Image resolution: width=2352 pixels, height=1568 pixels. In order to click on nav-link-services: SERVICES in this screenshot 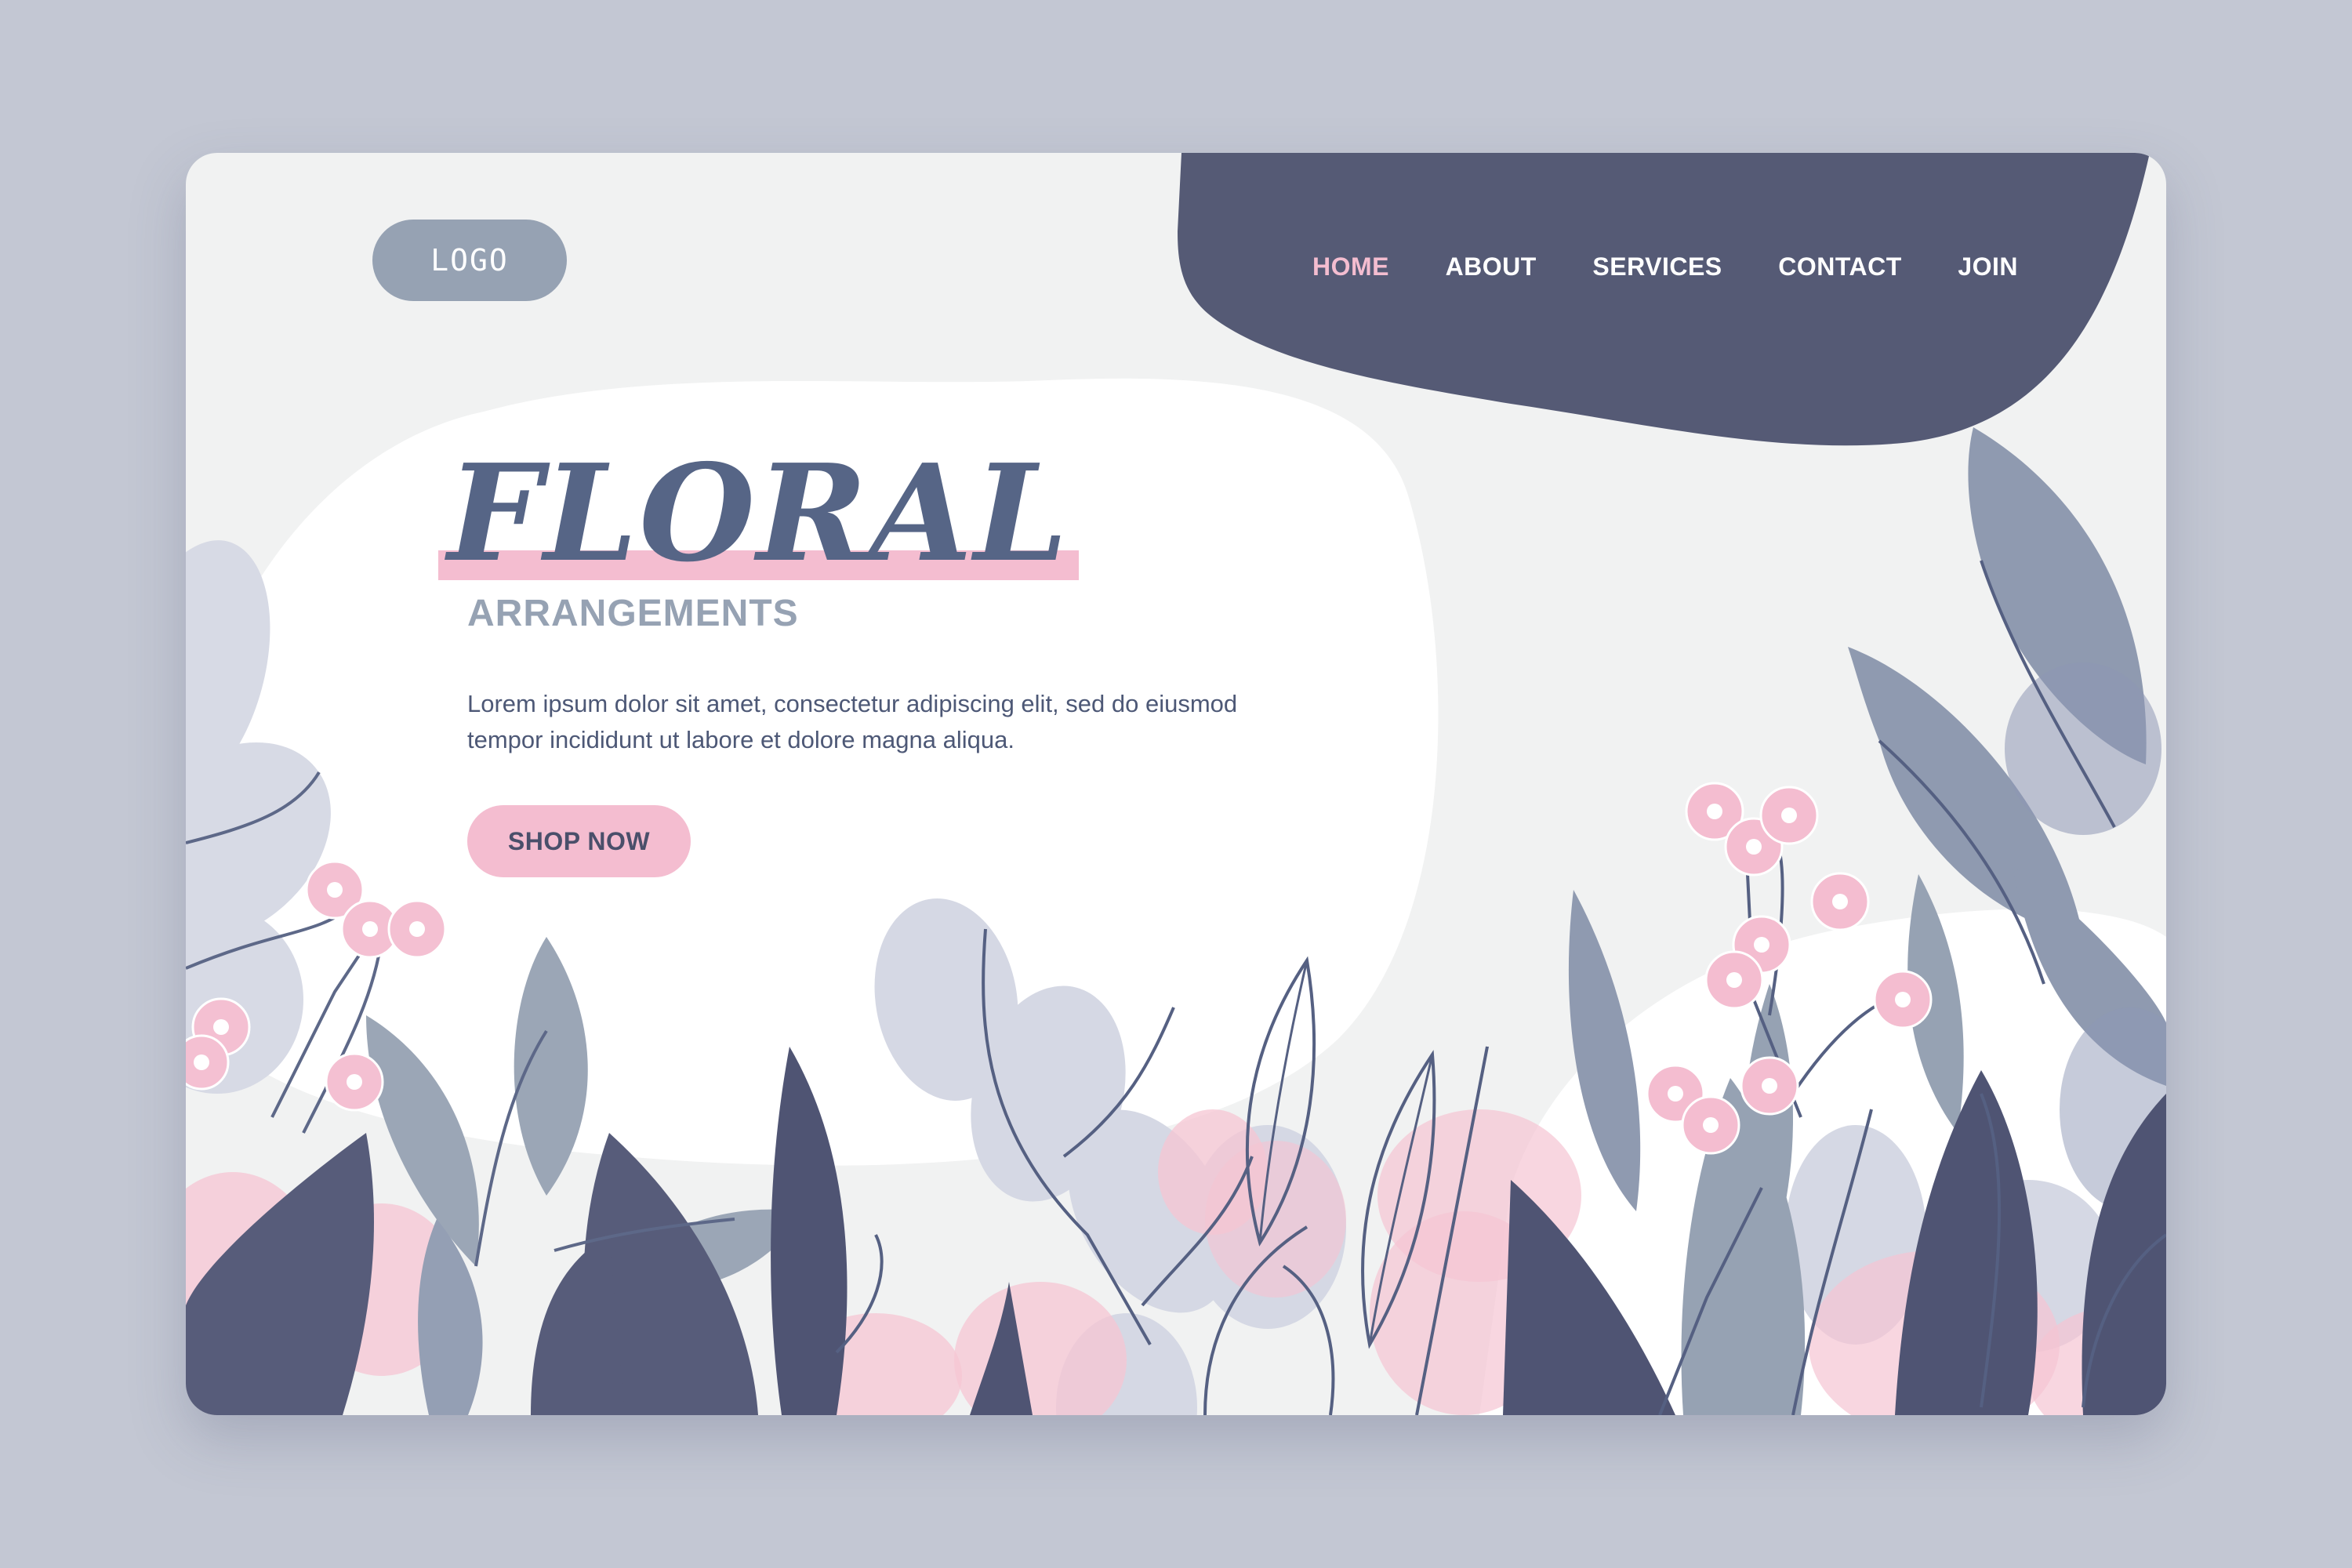, I will do `click(1657, 266)`.